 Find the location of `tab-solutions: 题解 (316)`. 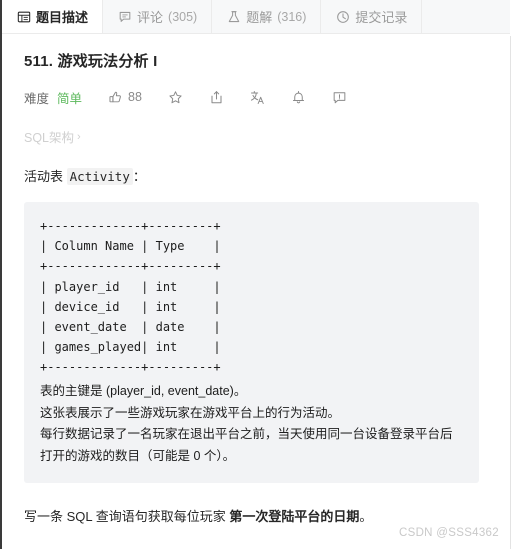

tab-solutions: 题解 (316) is located at coordinates (267, 16).